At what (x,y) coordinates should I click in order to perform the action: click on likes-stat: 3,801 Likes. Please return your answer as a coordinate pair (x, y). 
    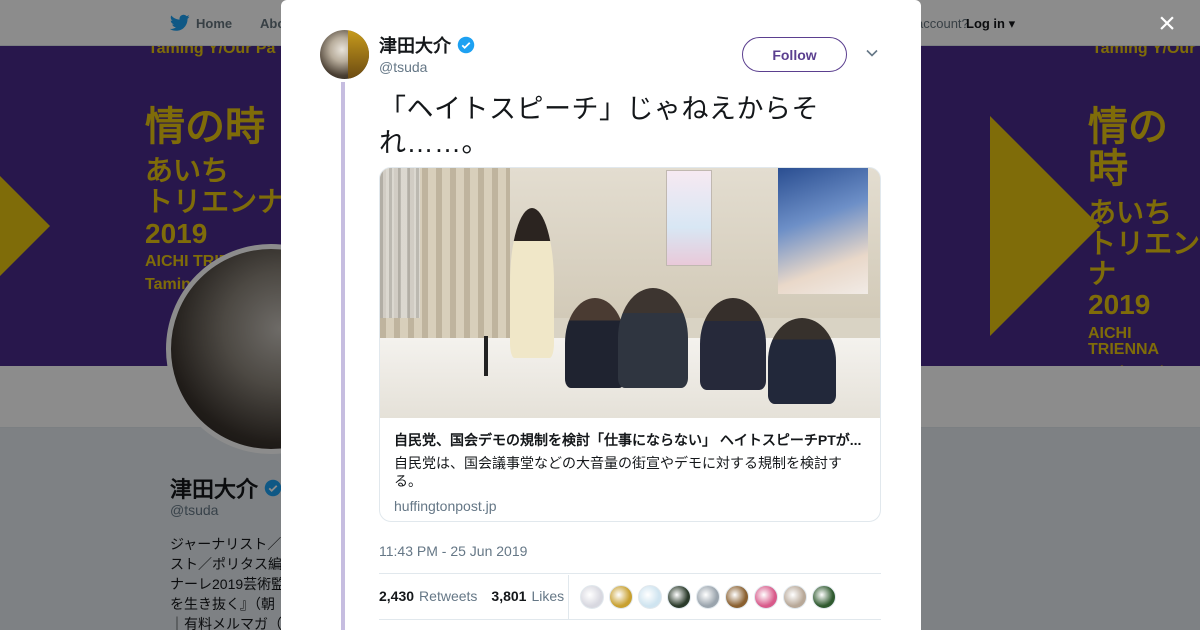
    Looking at the image, I should click on (527, 596).